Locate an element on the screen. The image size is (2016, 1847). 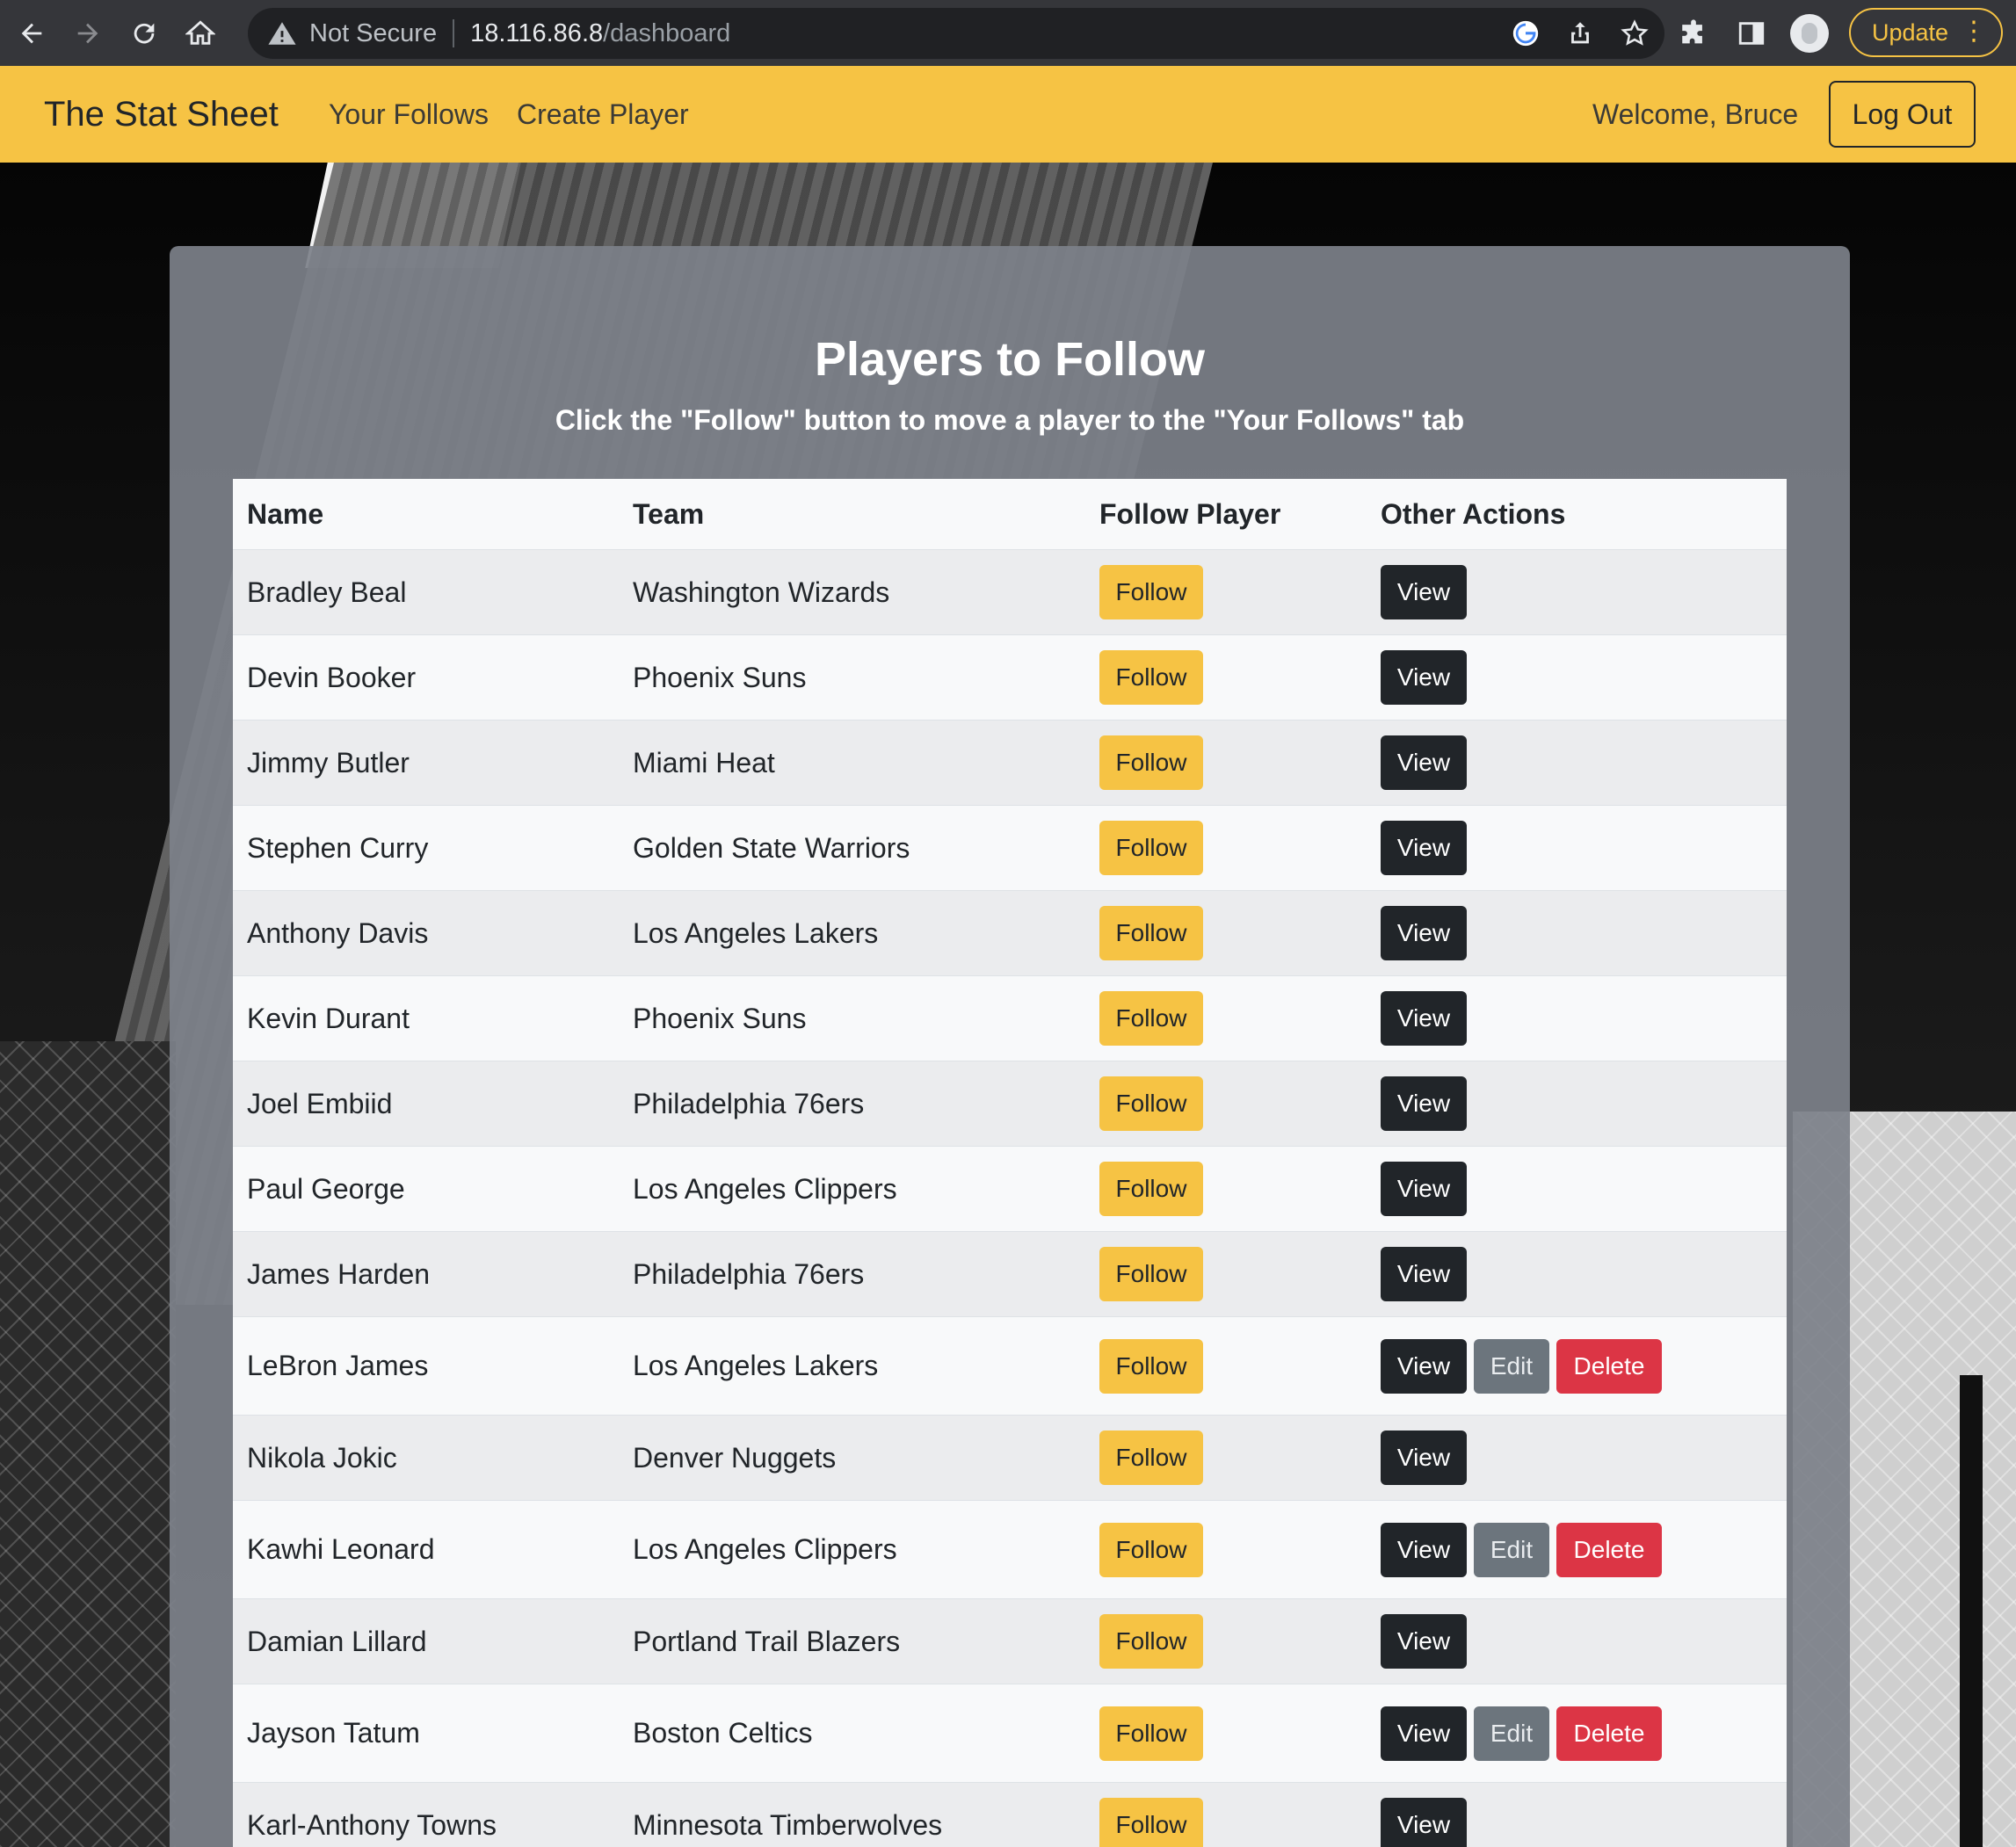
player-name: Nikola Jokic is located at coordinates (322, 1458).